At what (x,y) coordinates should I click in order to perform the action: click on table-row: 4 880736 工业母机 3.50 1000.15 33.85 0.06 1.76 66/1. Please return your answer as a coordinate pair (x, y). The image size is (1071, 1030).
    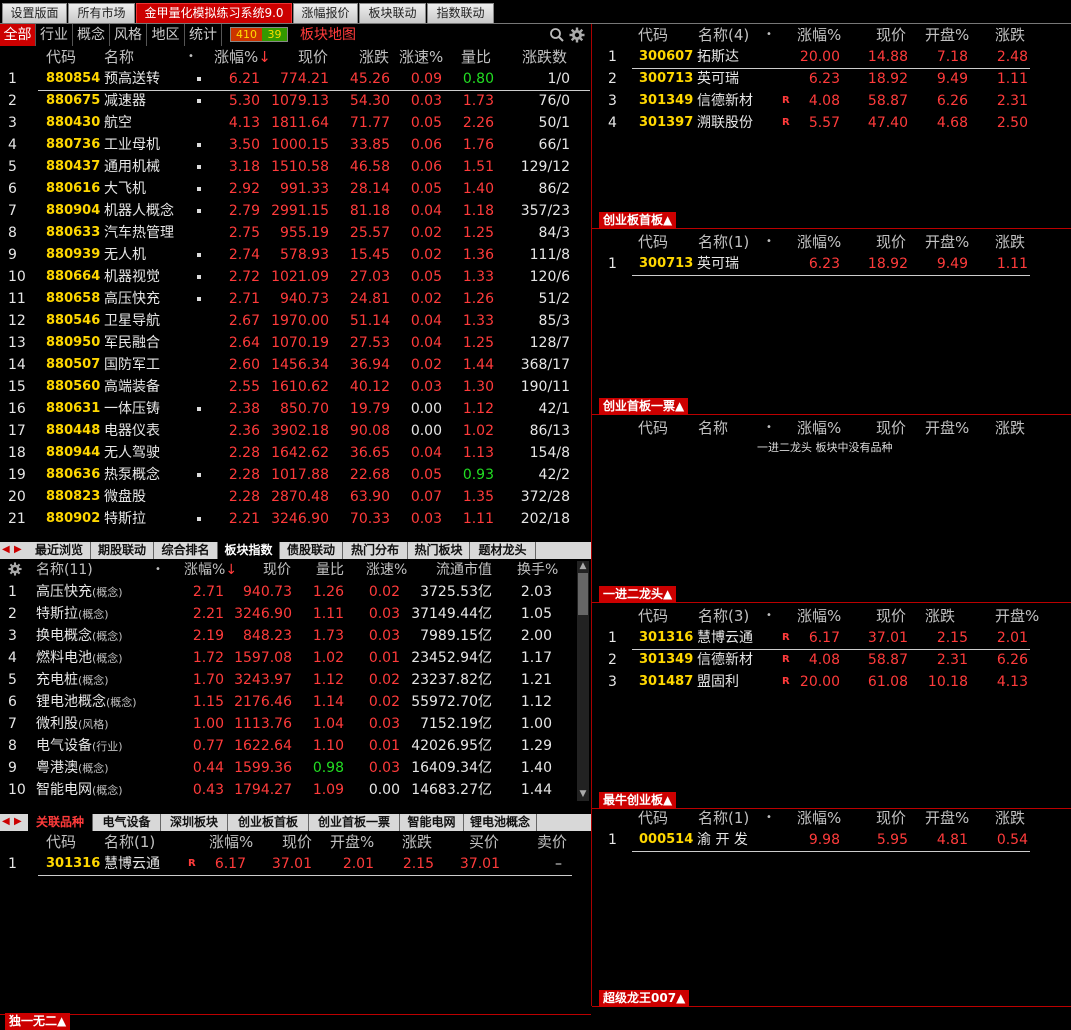
    Looking at the image, I should click on (295, 145).